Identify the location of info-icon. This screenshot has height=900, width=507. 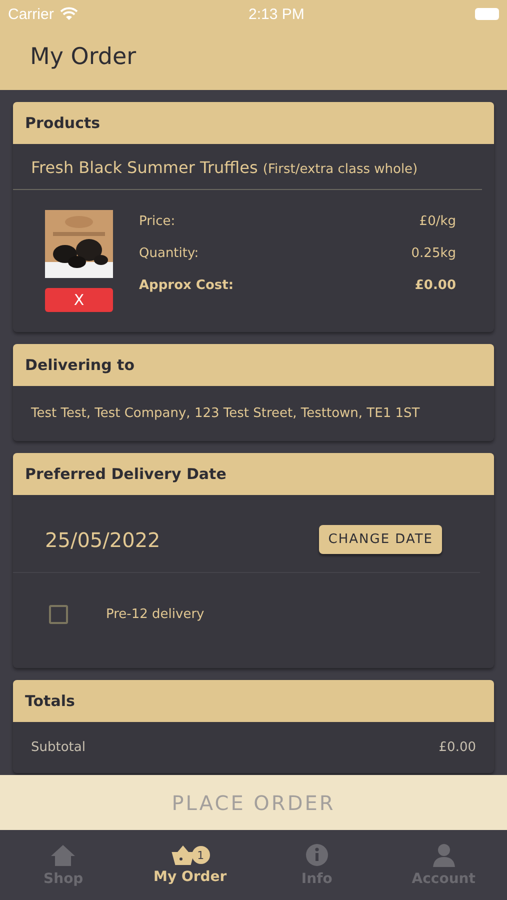
(316, 855).